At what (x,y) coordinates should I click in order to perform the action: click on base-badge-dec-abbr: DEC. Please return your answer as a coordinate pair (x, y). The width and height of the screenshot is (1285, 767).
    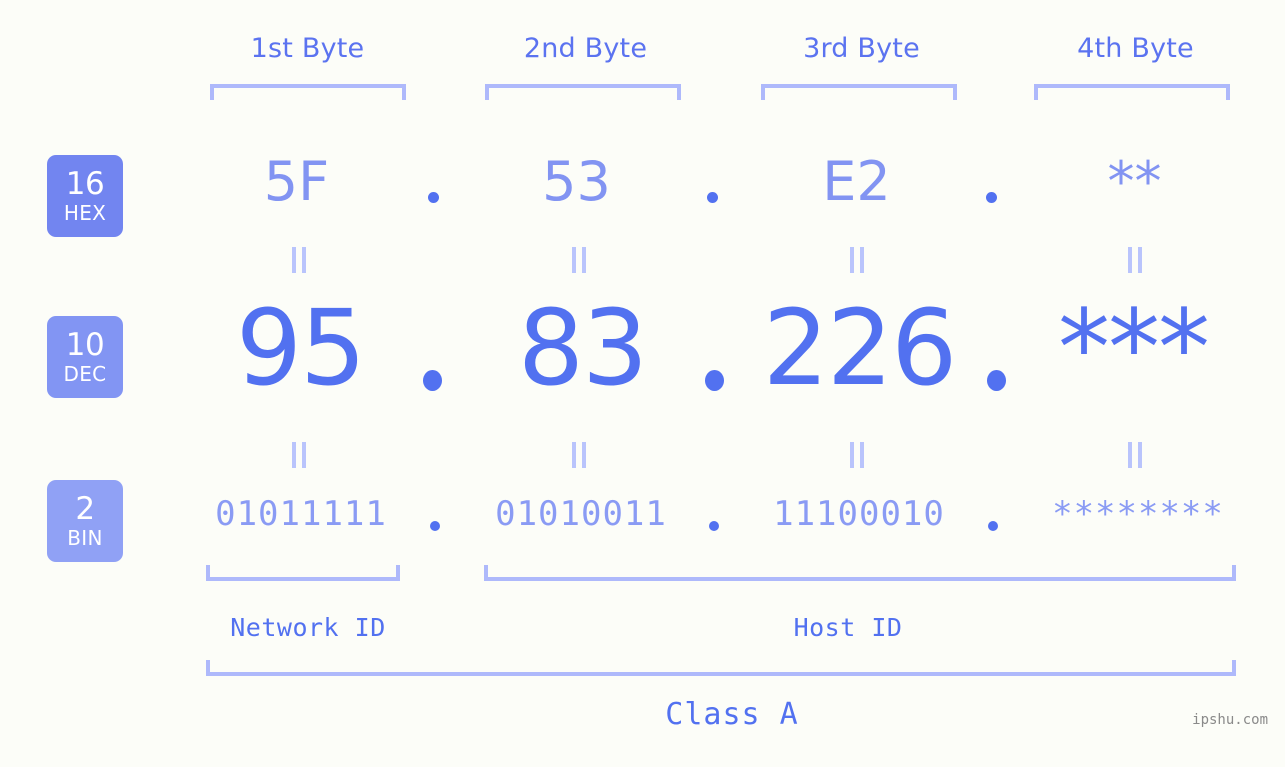
    Looking at the image, I should click on (85, 374).